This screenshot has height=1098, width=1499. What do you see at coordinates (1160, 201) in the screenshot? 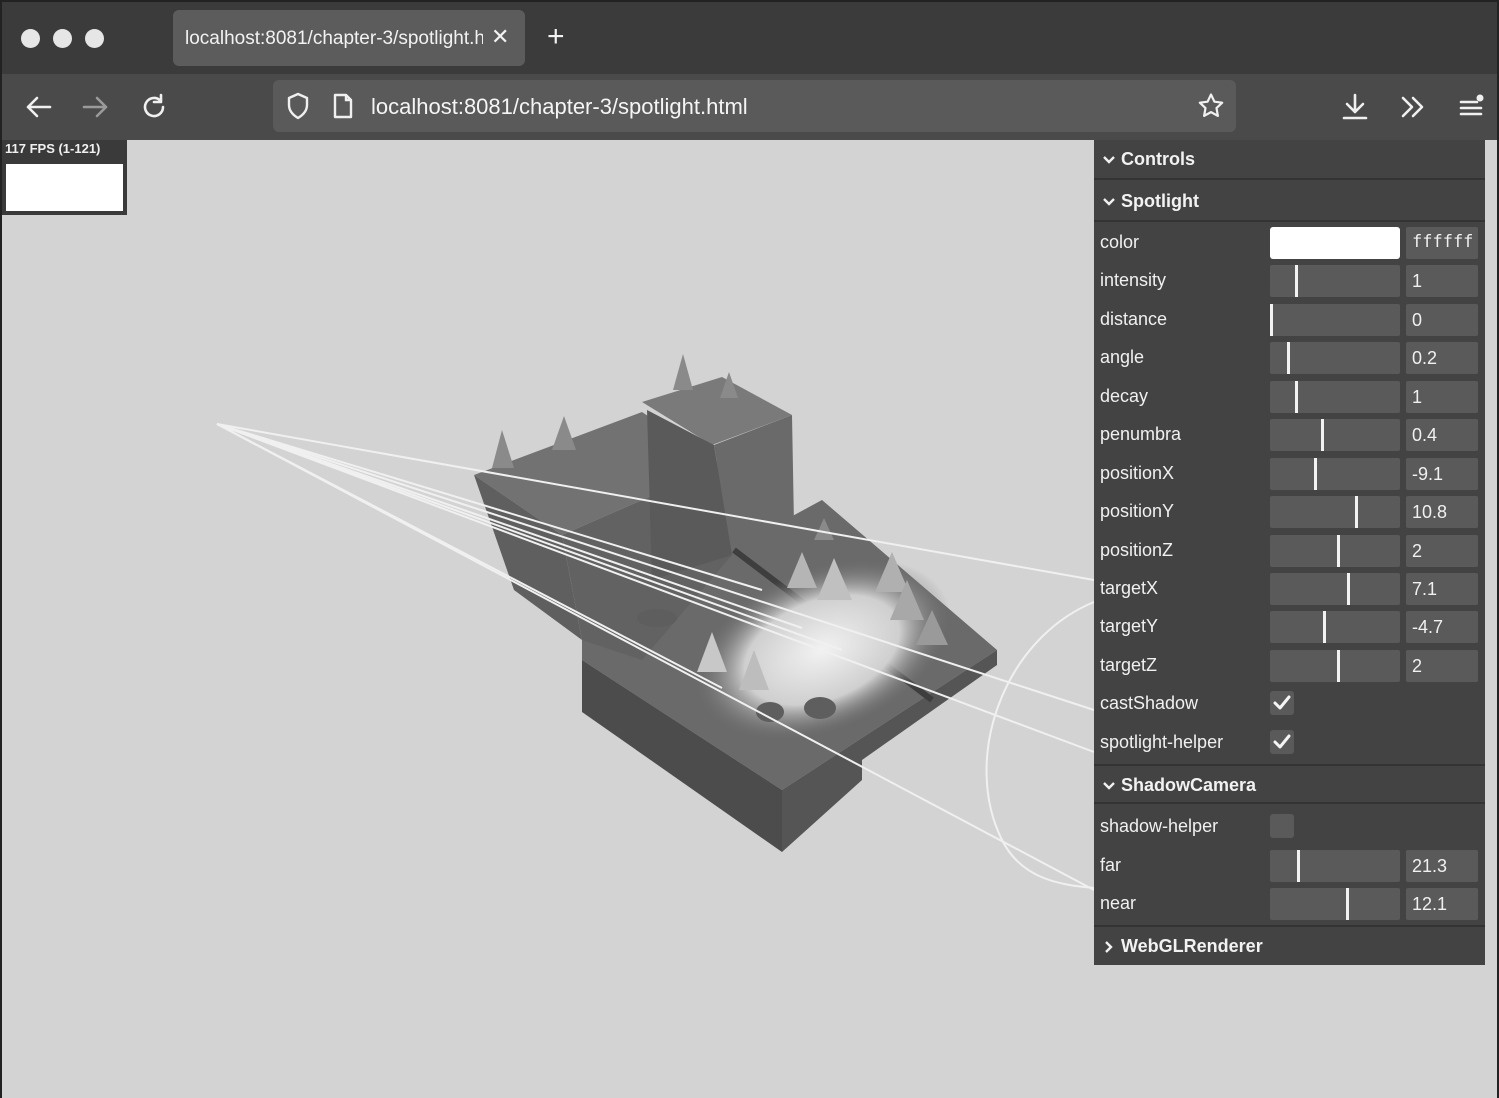
I see `folder-title: Spotlight` at bounding box center [1160, 201].